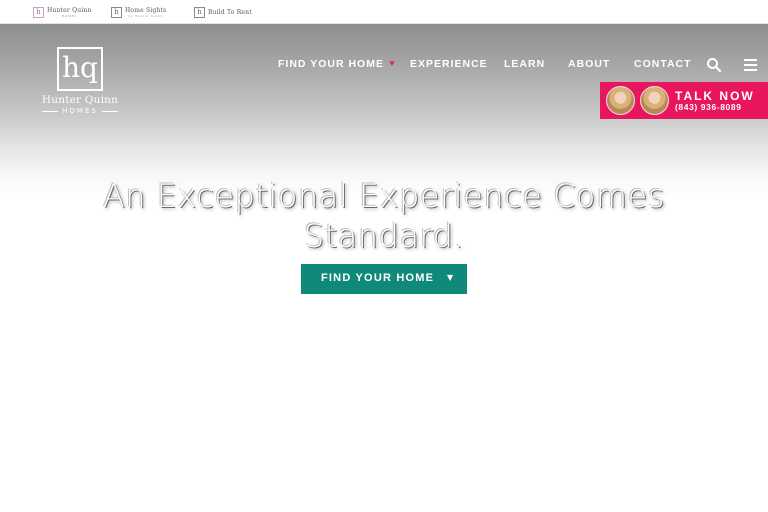 The image size is (768, 512). I want to click on brand-name: Hunter Quinn HOMES, so click(69, 12).